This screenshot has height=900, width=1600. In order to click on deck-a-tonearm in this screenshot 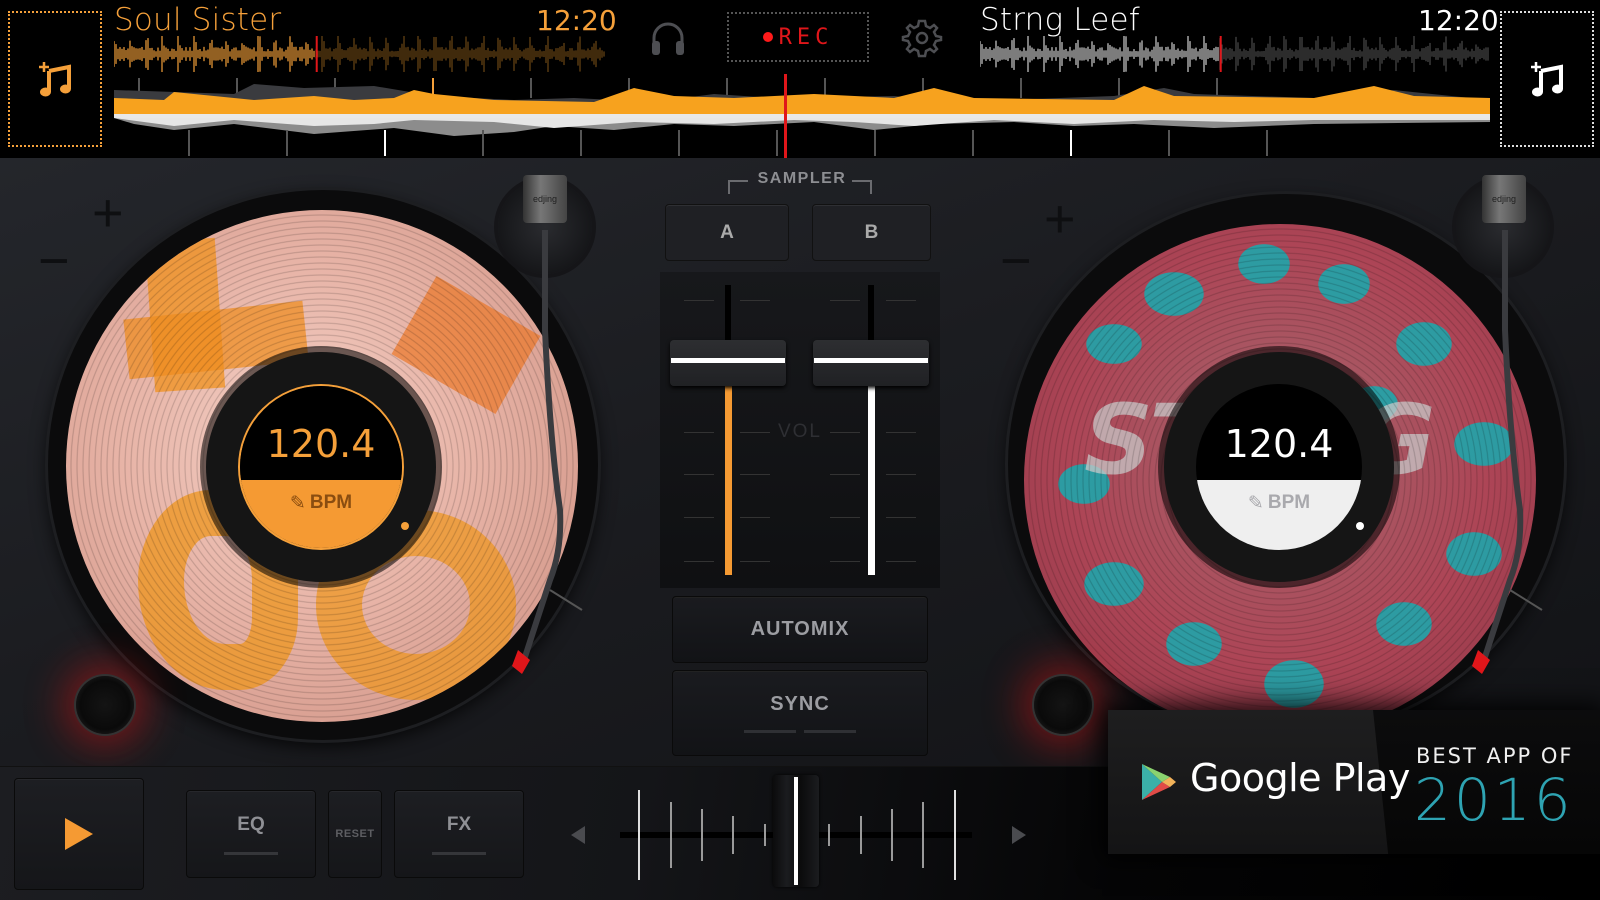, I will do `click(545, 450)`.